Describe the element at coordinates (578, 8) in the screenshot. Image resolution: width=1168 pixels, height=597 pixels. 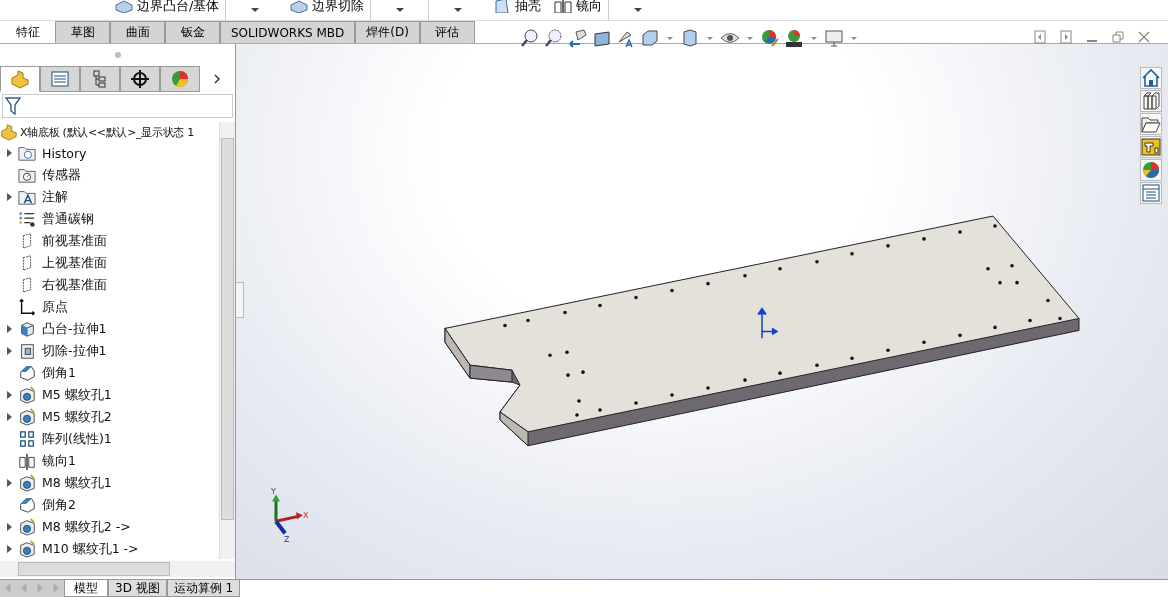
I see `command-button: 镜向` at that location.